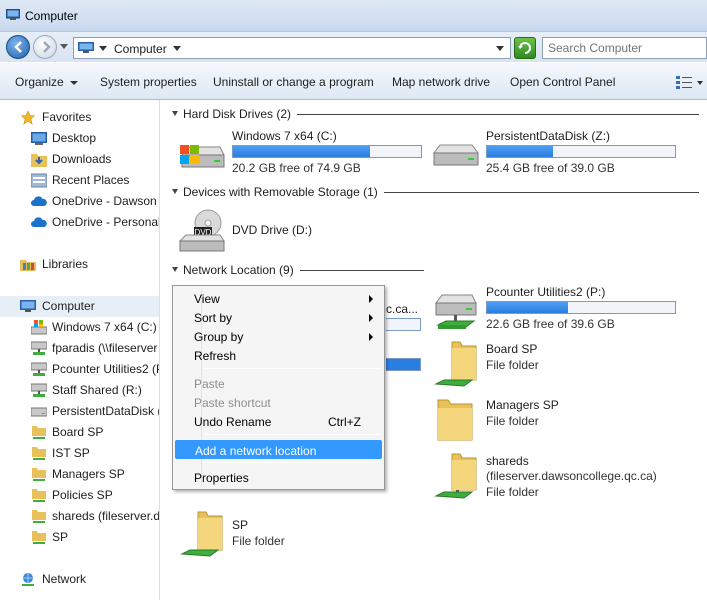 This screenshot has height=600, width=707. I want to click on address-history-dropdown, so click(500, 48).